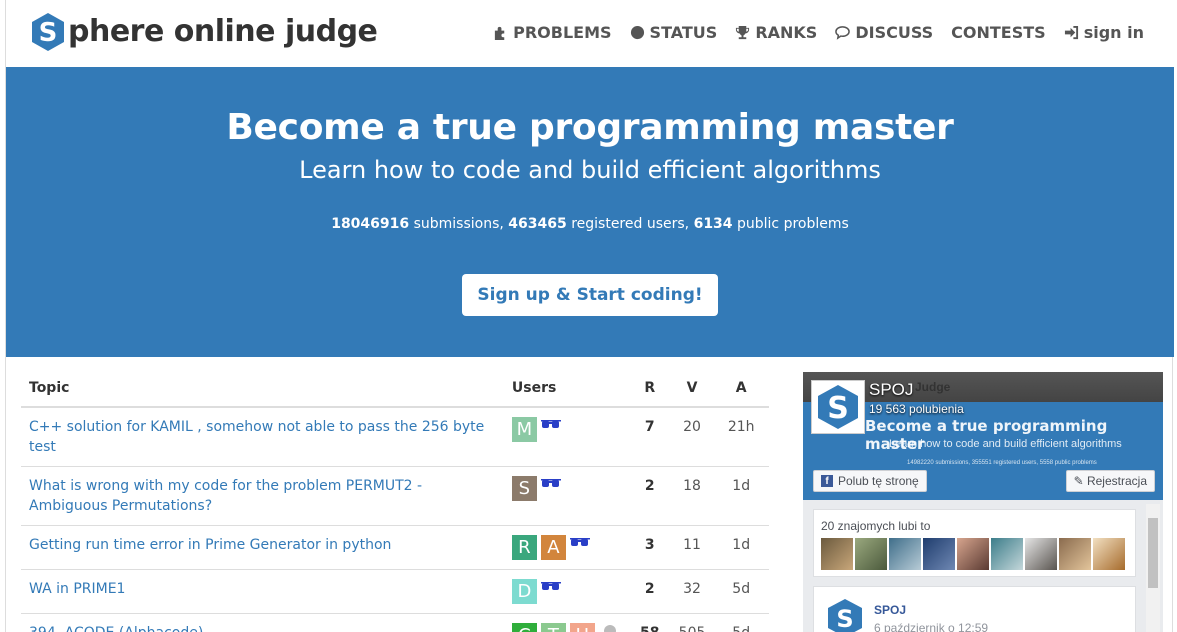 Image resolution: width=1177 pixels, height=632 pixels. I want to click on sign-in-icon, so click(1071, 32).